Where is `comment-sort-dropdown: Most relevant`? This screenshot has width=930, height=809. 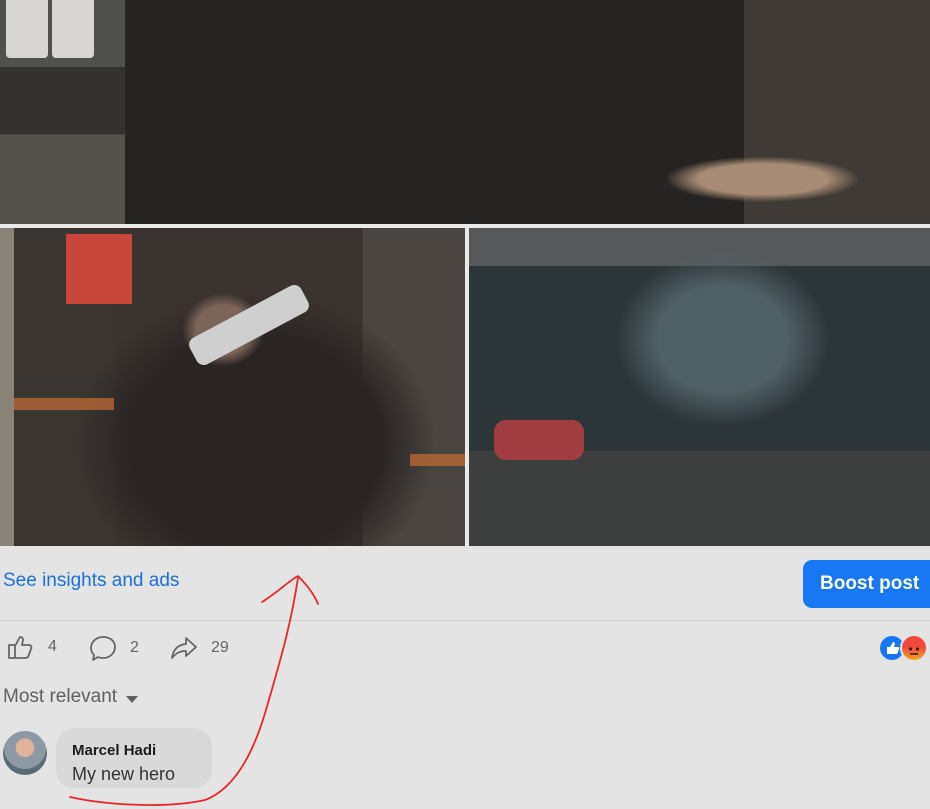 comment-sort-dropdown: Most relevant is located at coordinates (71, 697).